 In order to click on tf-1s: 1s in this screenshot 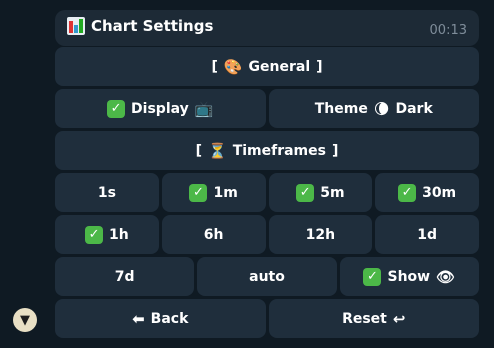, I will do `click(107, 192)`.